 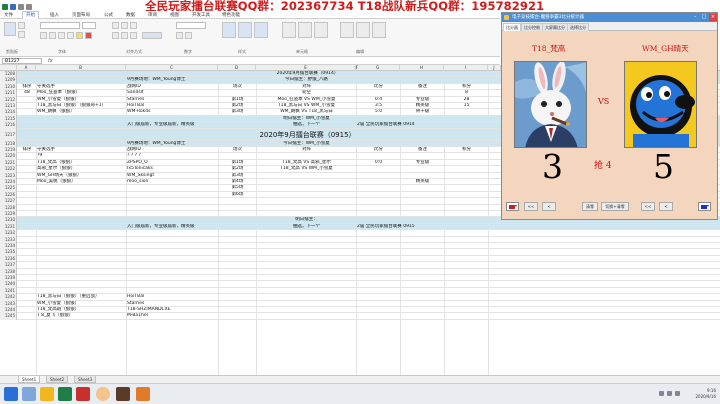 I want to click on cell-h: 专业级, so click(x=422, y=100).